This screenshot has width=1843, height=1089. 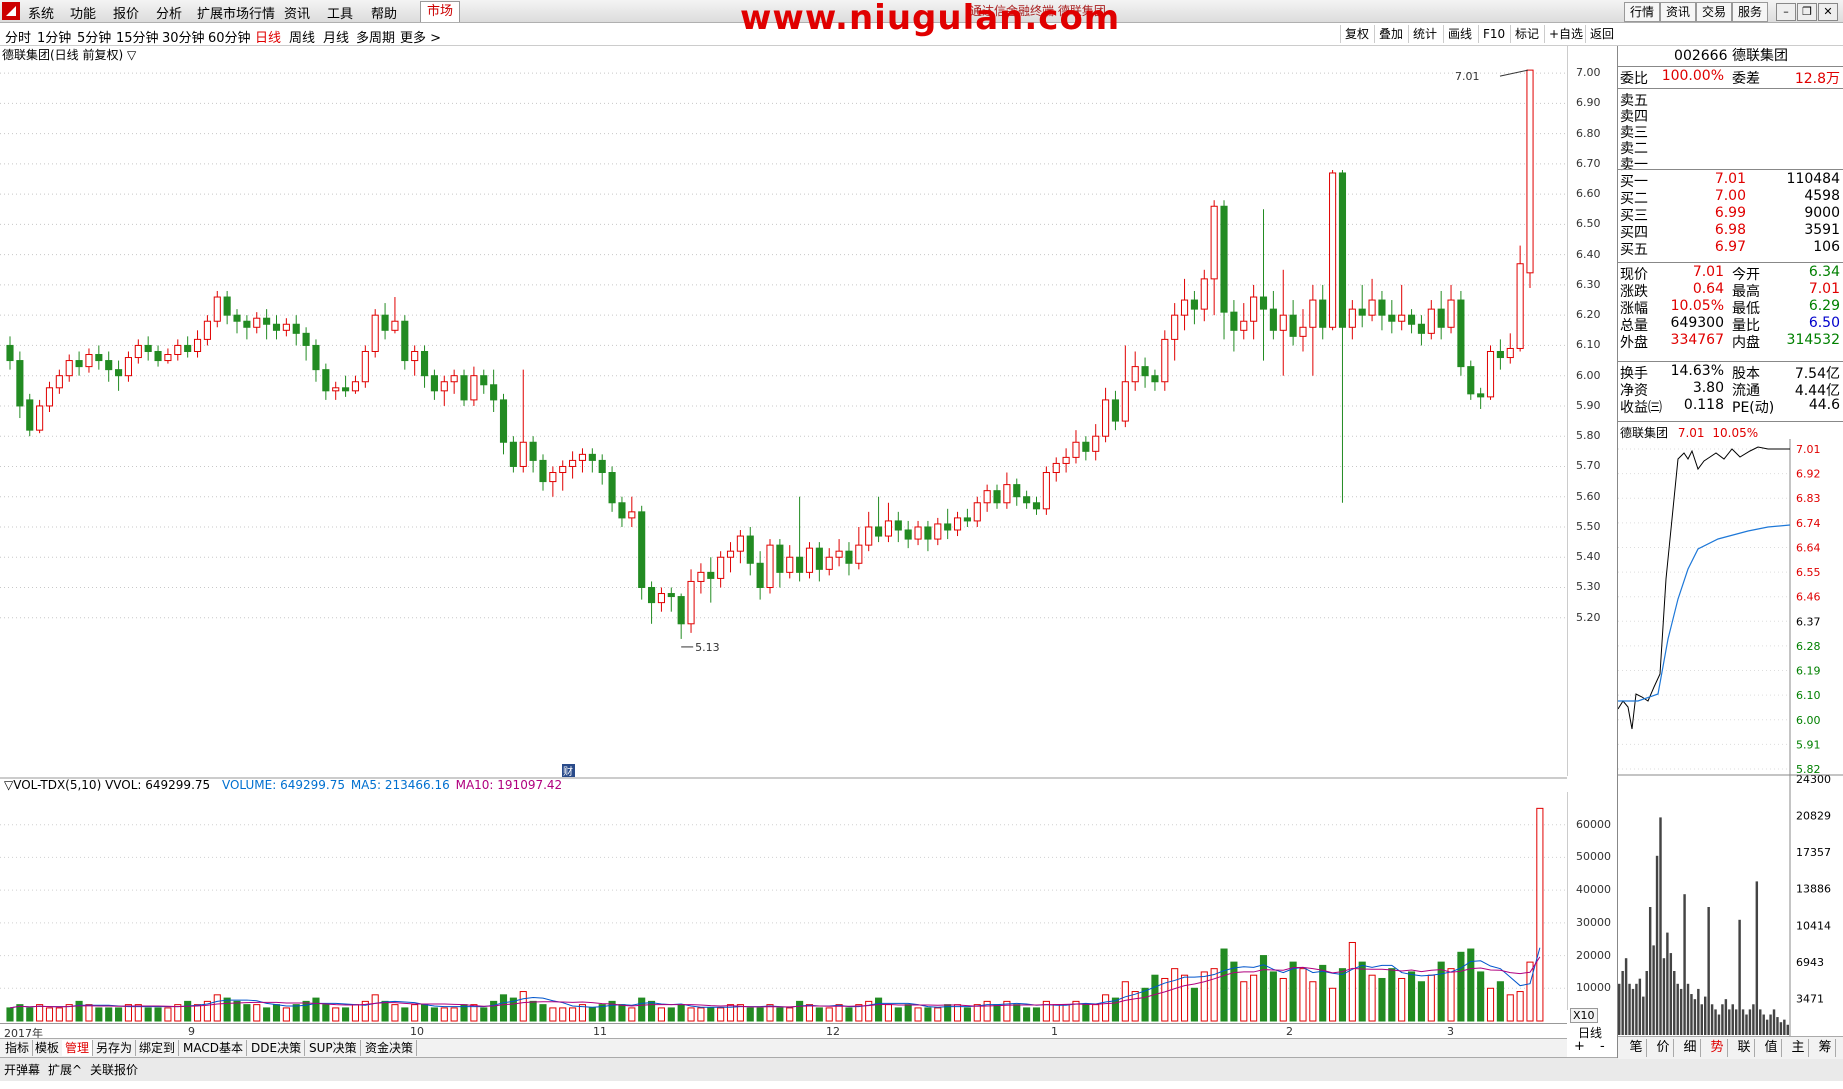 What do you see at coordinates (1601, 34) in the screenshot?
I see `back-button: 返回` at bounding box center [1601, 34].